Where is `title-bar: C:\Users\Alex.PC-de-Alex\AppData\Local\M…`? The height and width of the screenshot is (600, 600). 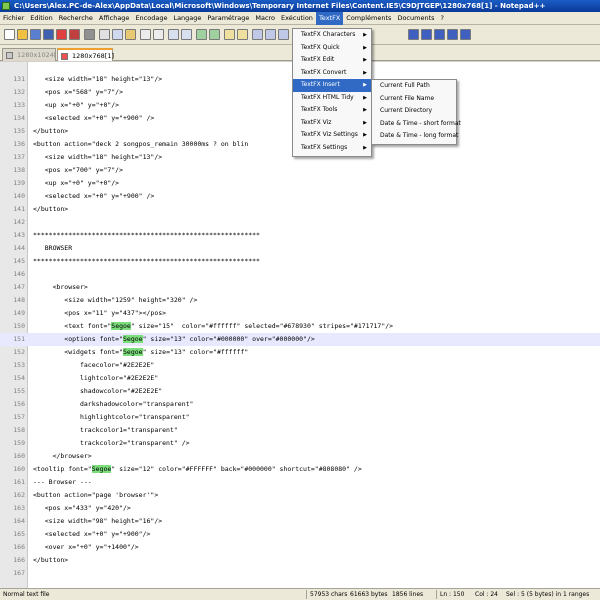
title-bar: C:\Users\Alex.PC-de-Alex\AppData\Local\M… is located at coordinates (300, 6).